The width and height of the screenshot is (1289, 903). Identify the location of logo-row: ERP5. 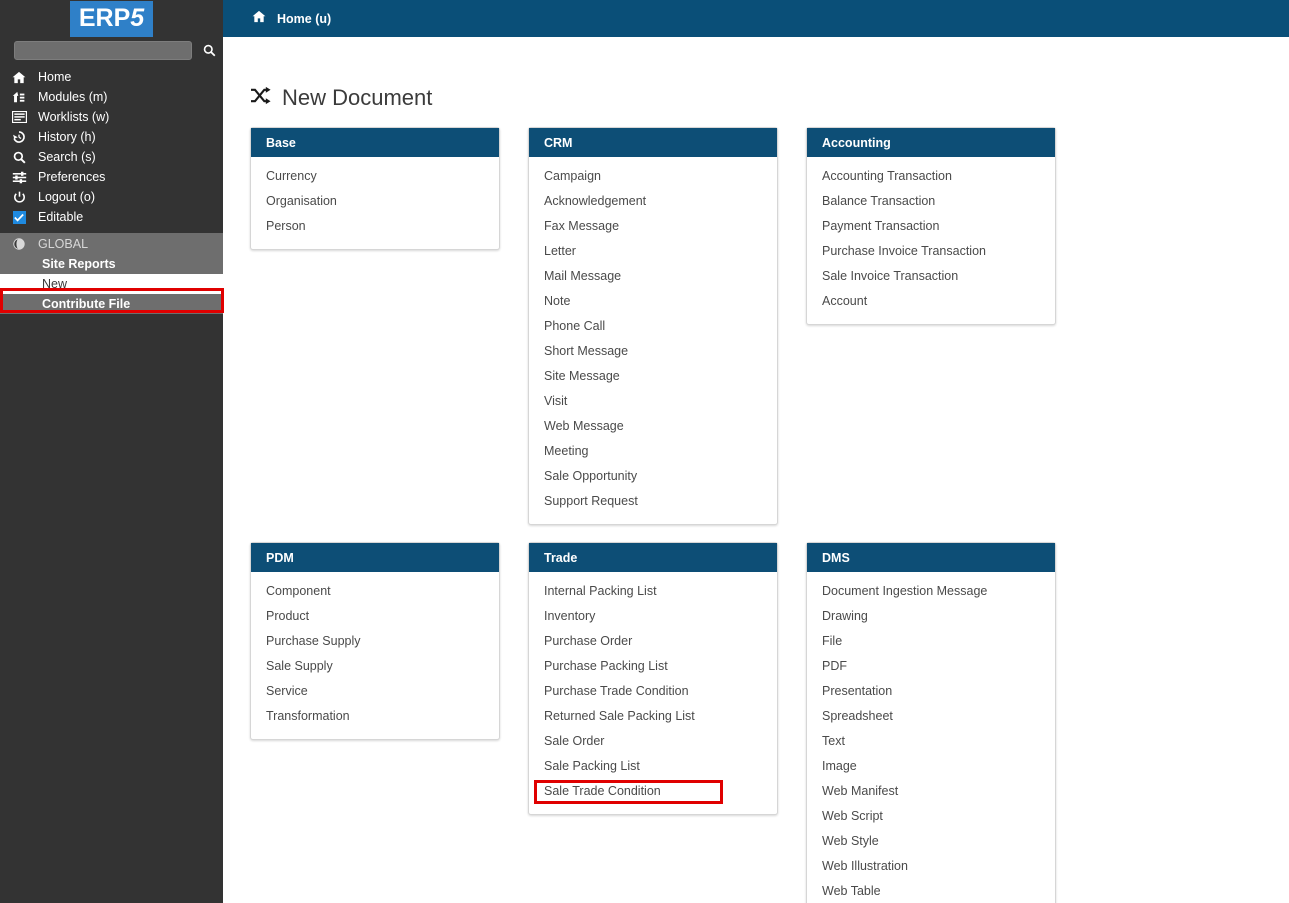
(111, 18).